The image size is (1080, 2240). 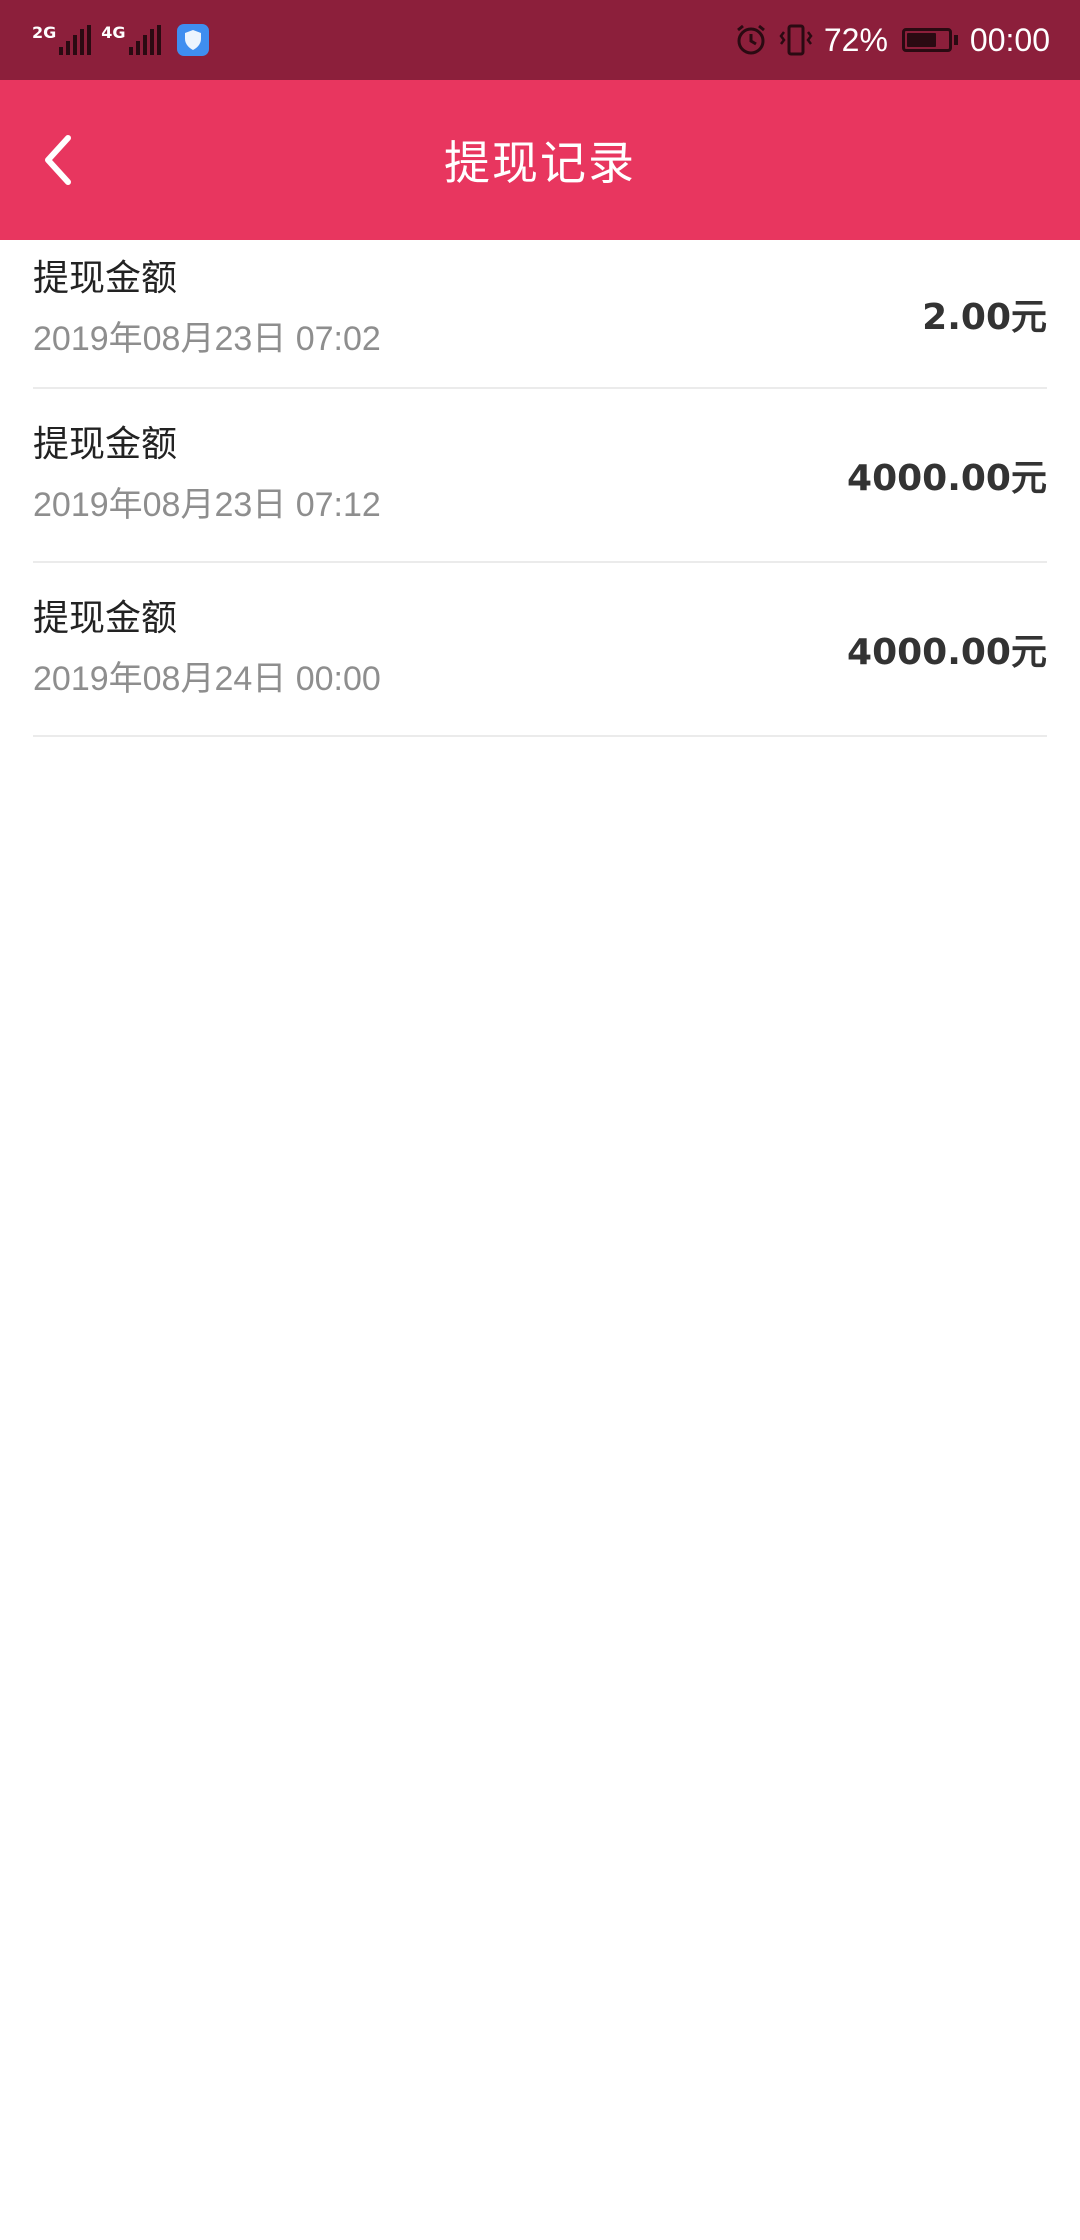 I want to click on vibrate-icon, so click(x=796, y=40).